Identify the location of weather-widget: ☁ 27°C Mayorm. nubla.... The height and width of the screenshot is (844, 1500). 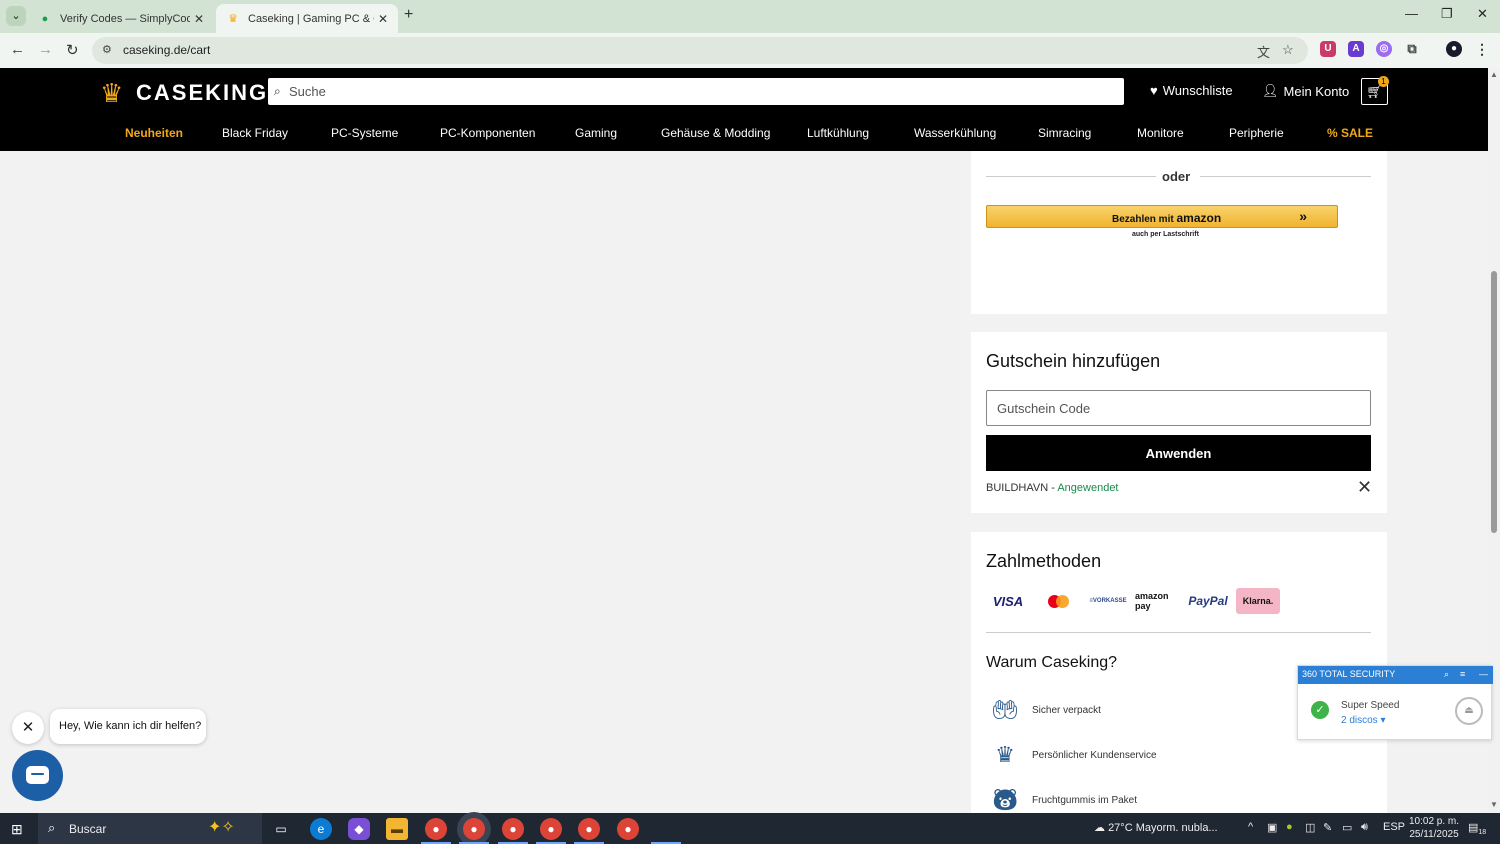
(1156, 827).